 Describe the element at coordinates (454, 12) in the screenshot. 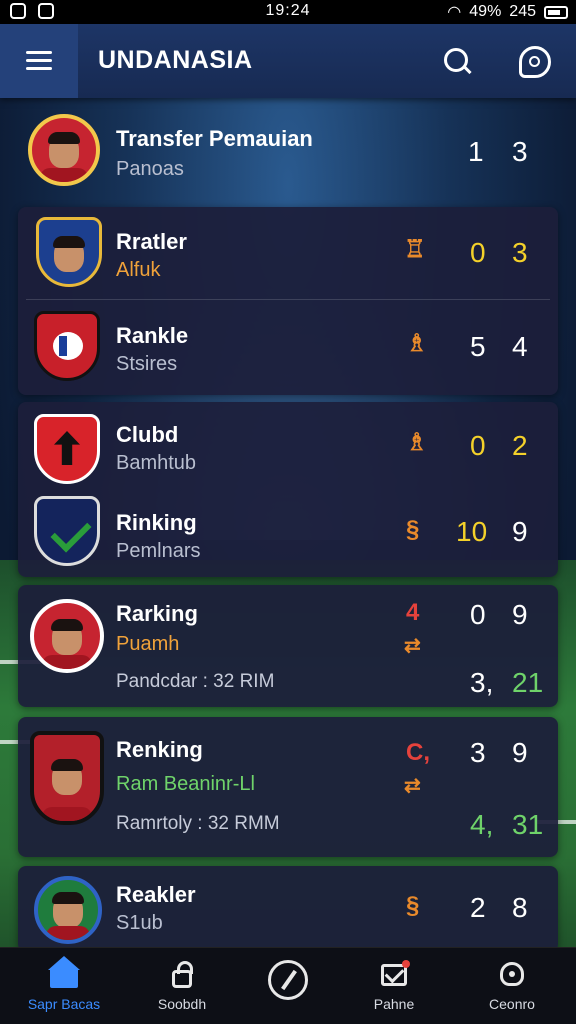

I see `wifi-icon: ◠` at that location.